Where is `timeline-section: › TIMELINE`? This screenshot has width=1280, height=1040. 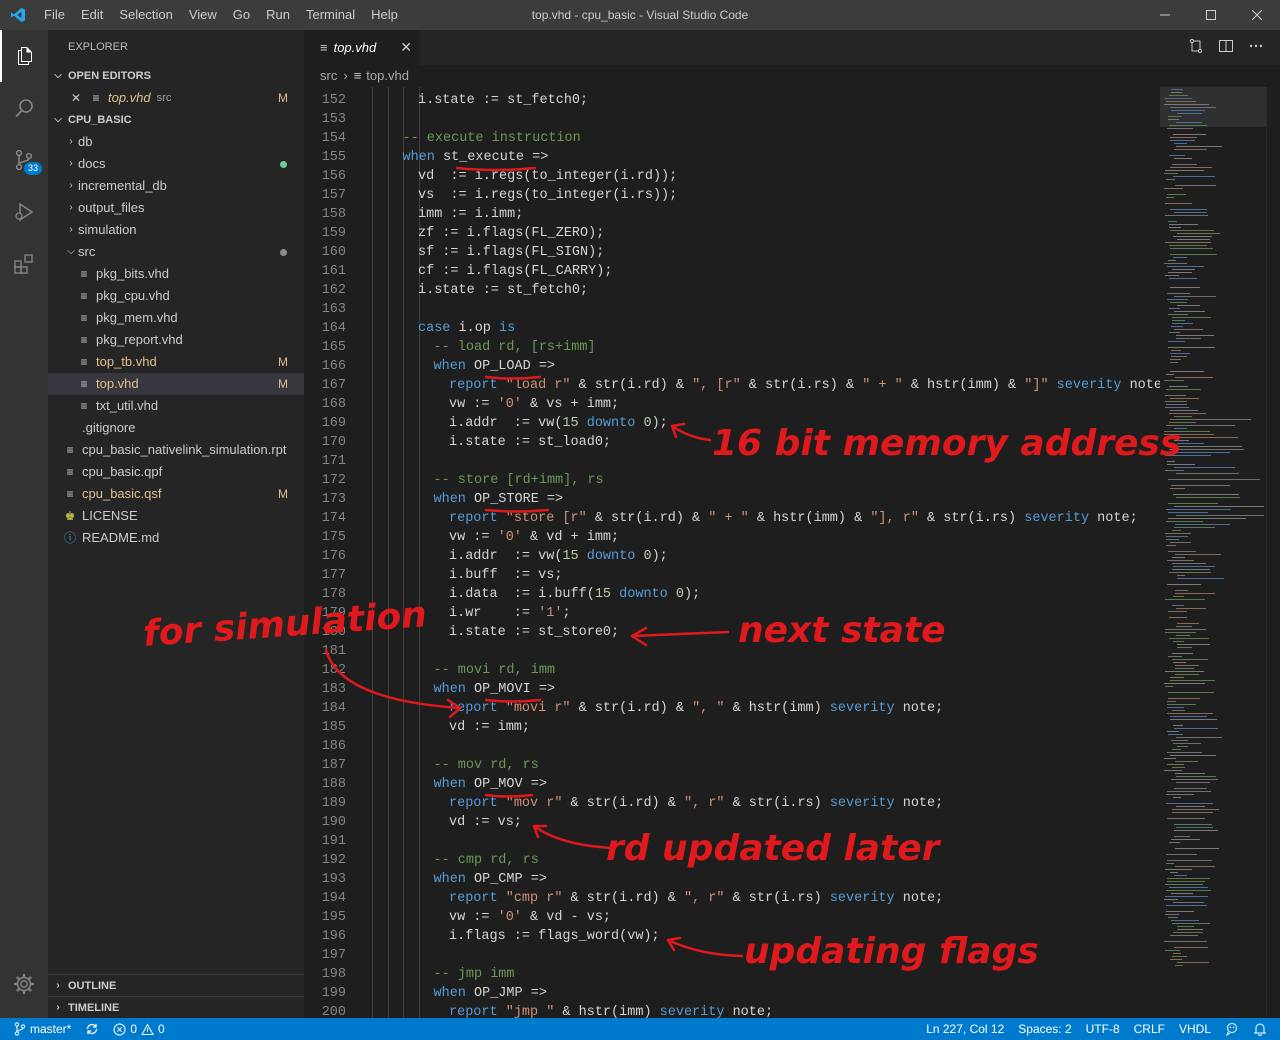 timeline-section: › TIMELINE is located at coordinates (176, 1008).